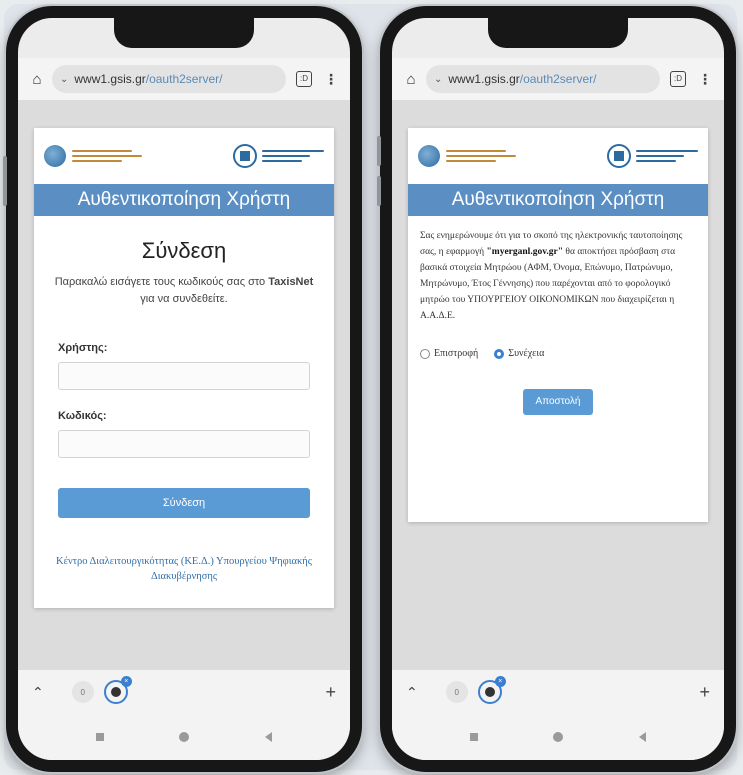 The height and width of the screenshot is (775, 743). Describe the element at coordinates (558, 353) in the screenshot. I see `consent-options: Επιστροφή Συνέχεια` at that location.